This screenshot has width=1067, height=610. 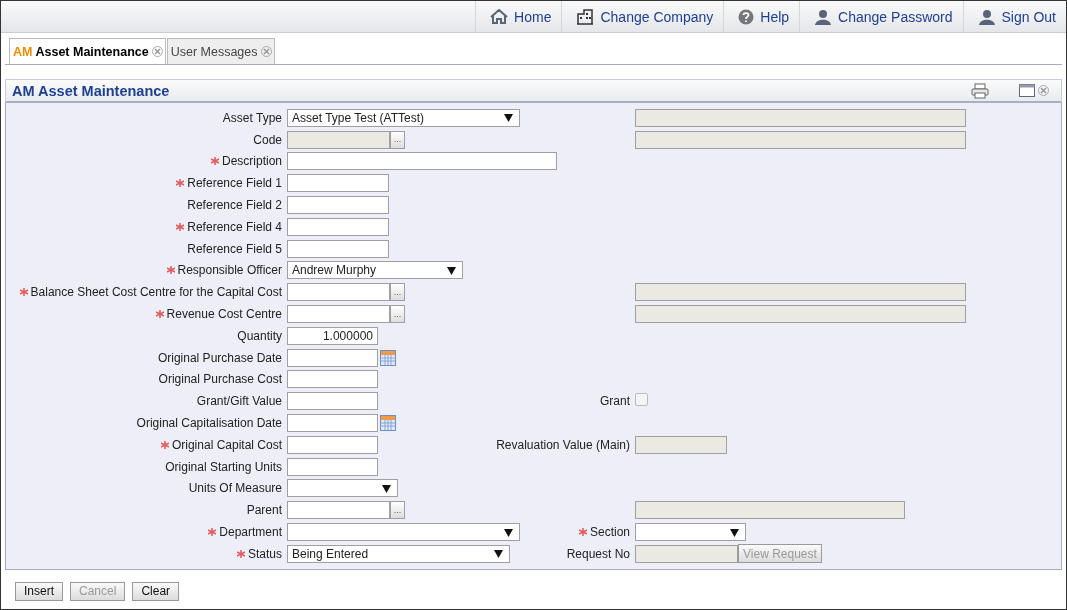 What do you see at coordinates (642, 16) in the screenshot?
I see `nav-link: Change Company` at bounding box center [642, 16].